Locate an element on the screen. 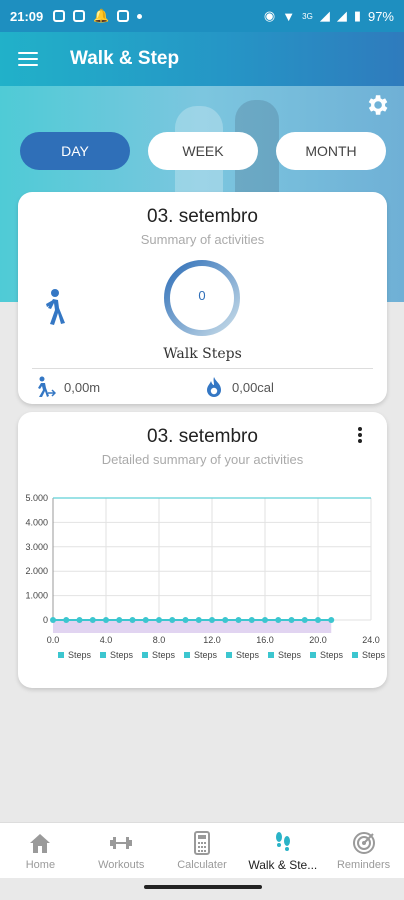 The image size is (404, 900). detail-date: 03. setembro is located at coordinates (202, 436).